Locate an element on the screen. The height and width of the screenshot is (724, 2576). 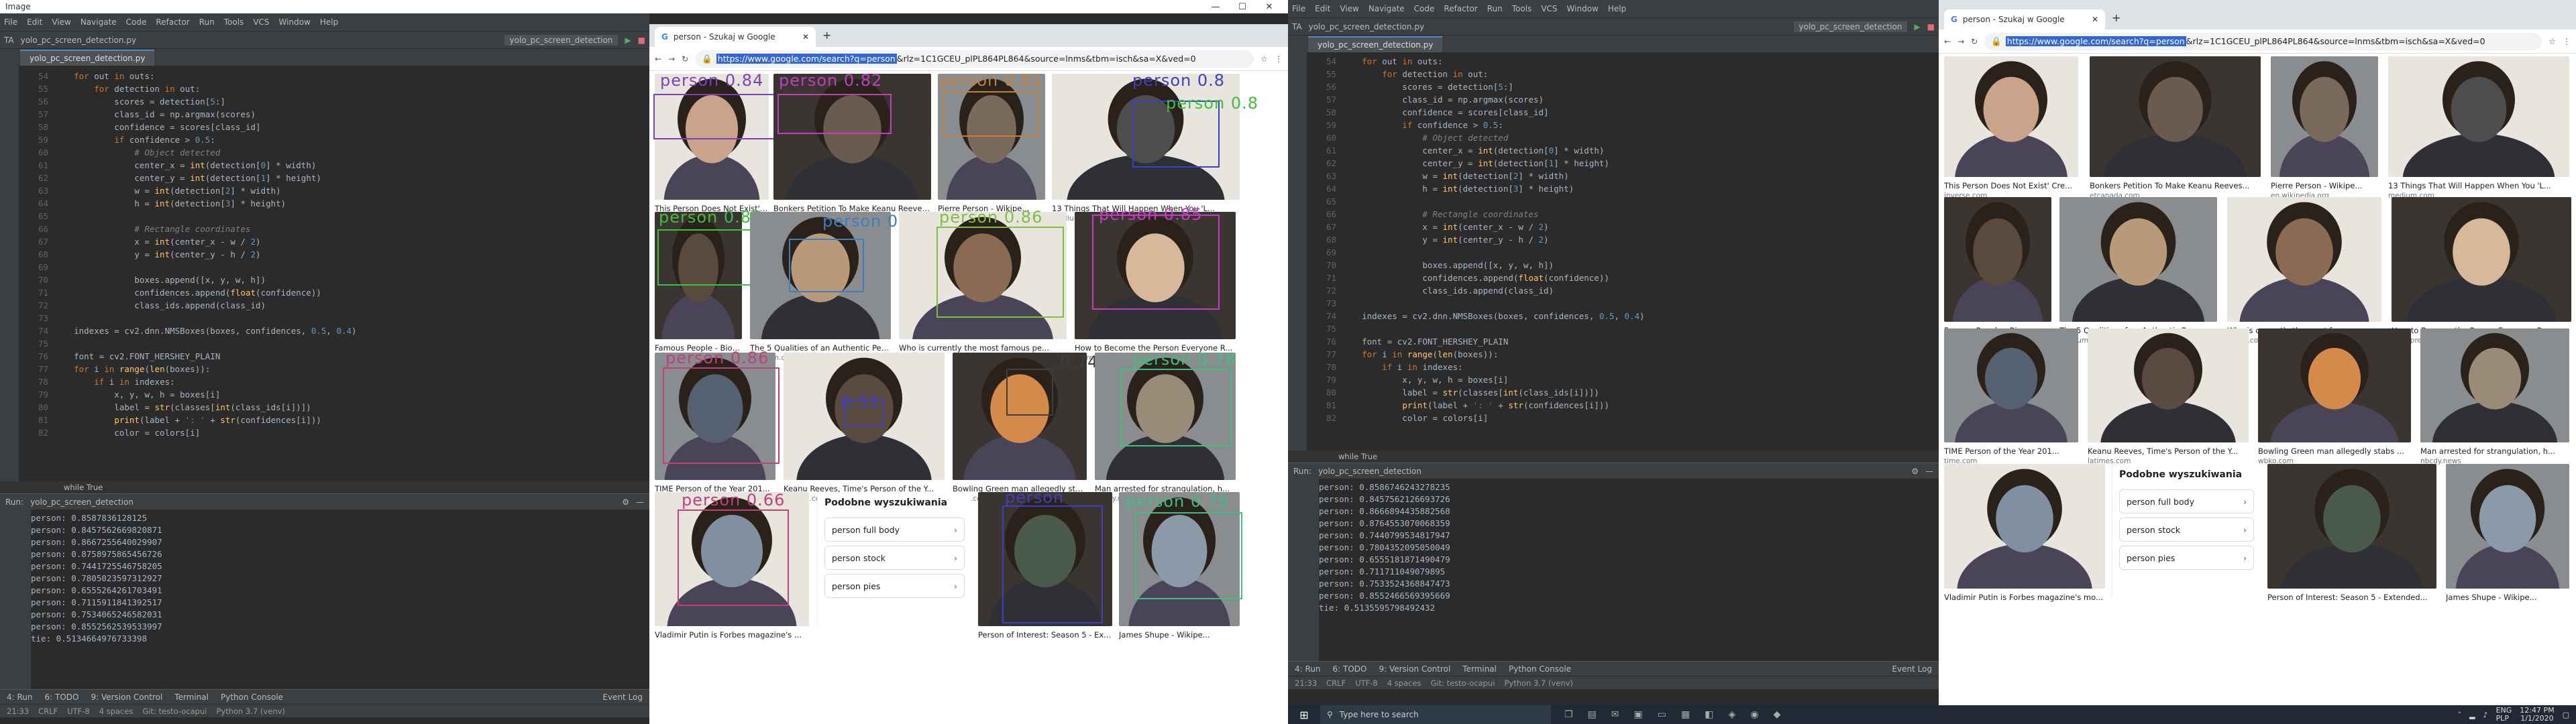
run-config-tab: yolo_pc_screen_detection is located at coordinates (81, 502).